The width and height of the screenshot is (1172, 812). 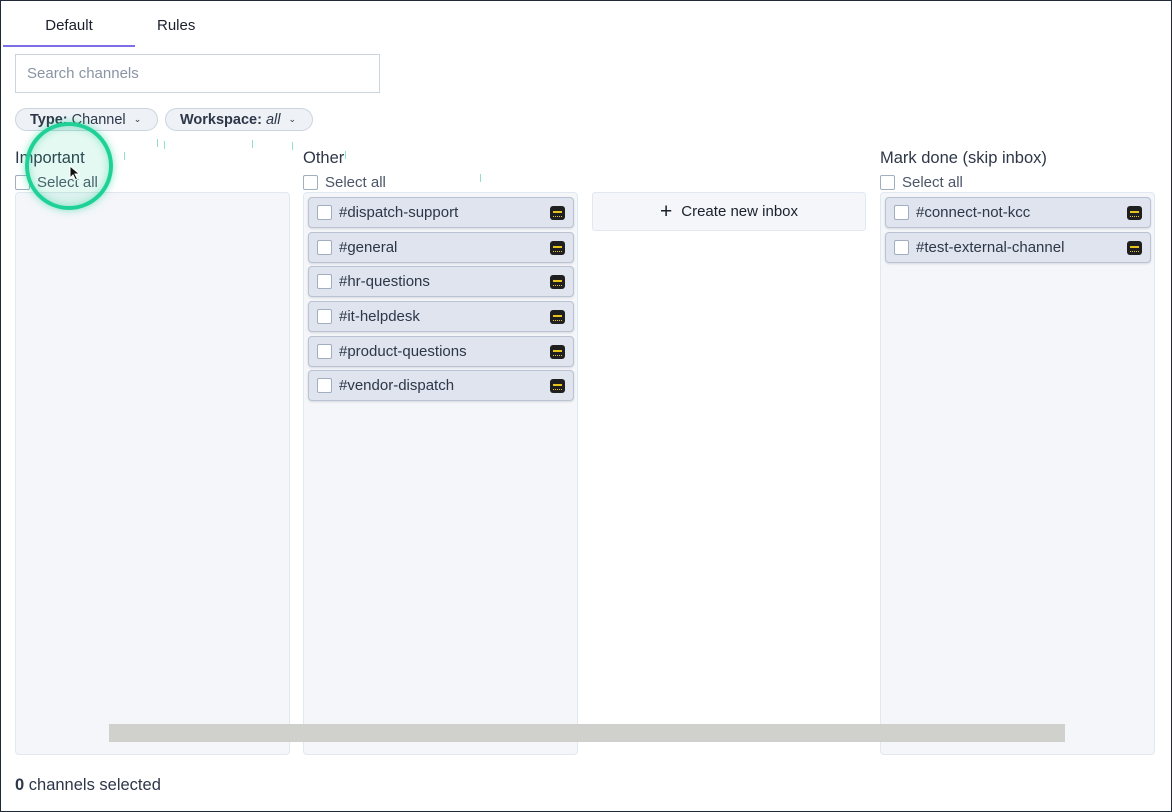 I want to click on selection-status: 0 channels selected, so click(x=88, y=785).